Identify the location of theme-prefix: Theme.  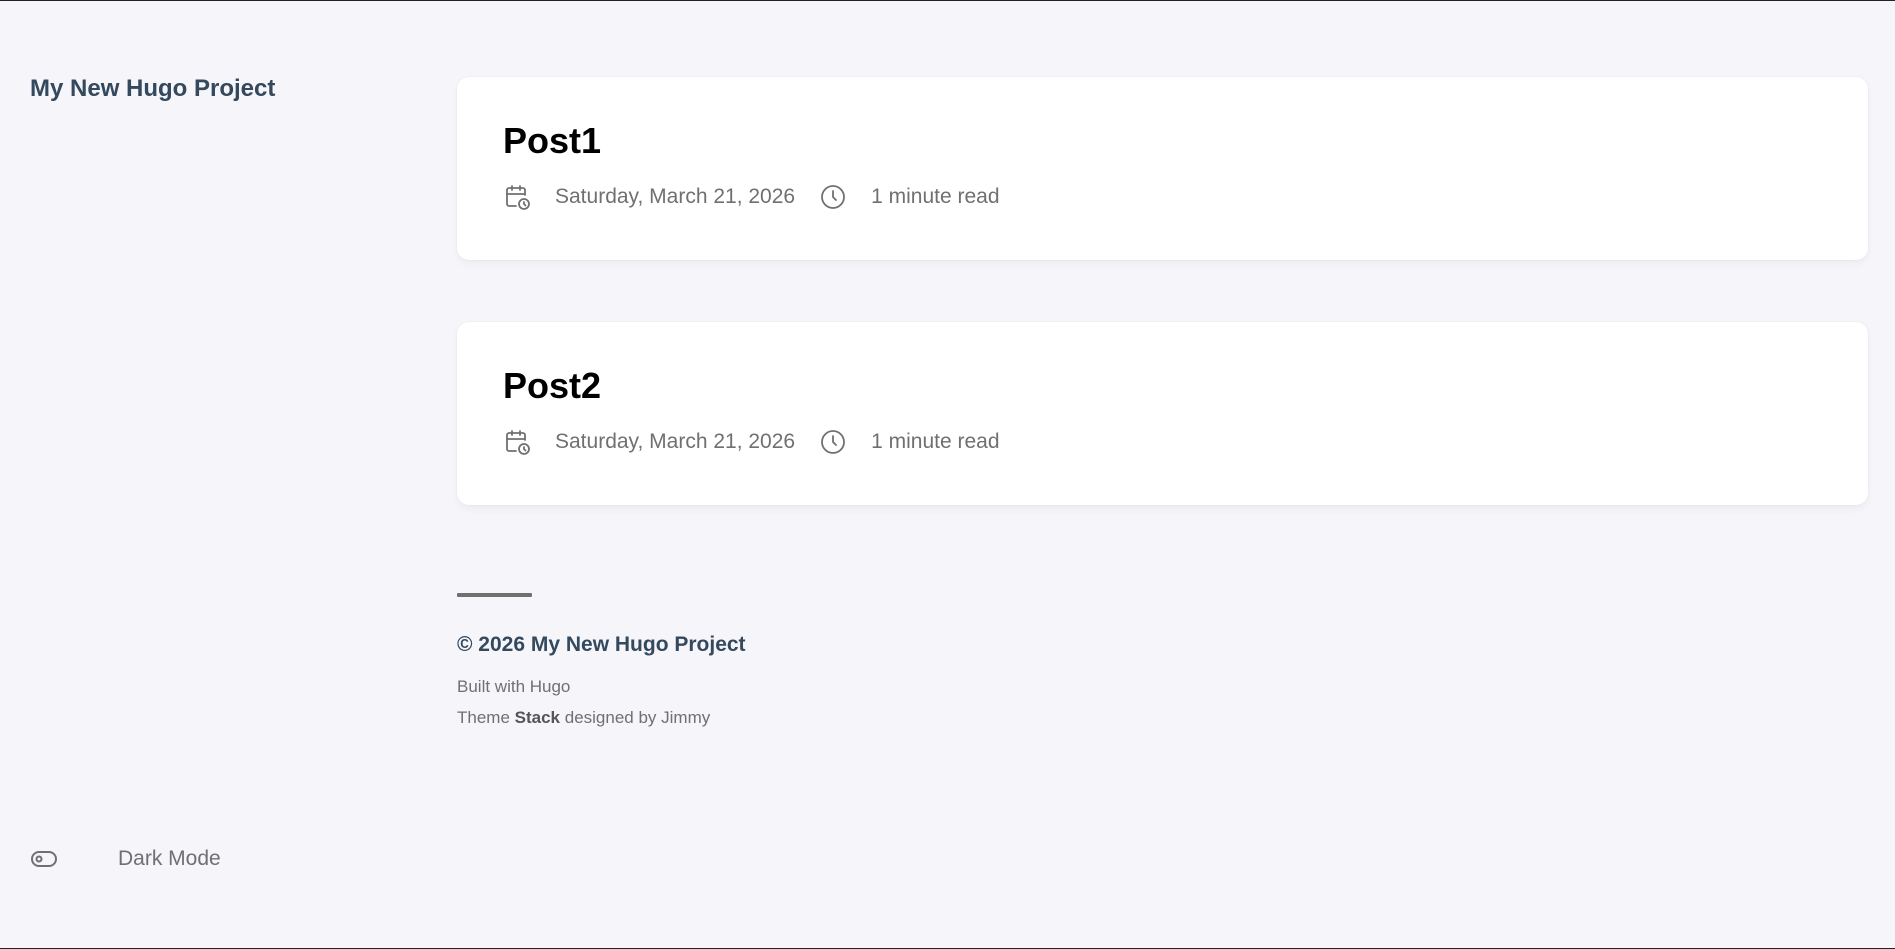
(486, 717).